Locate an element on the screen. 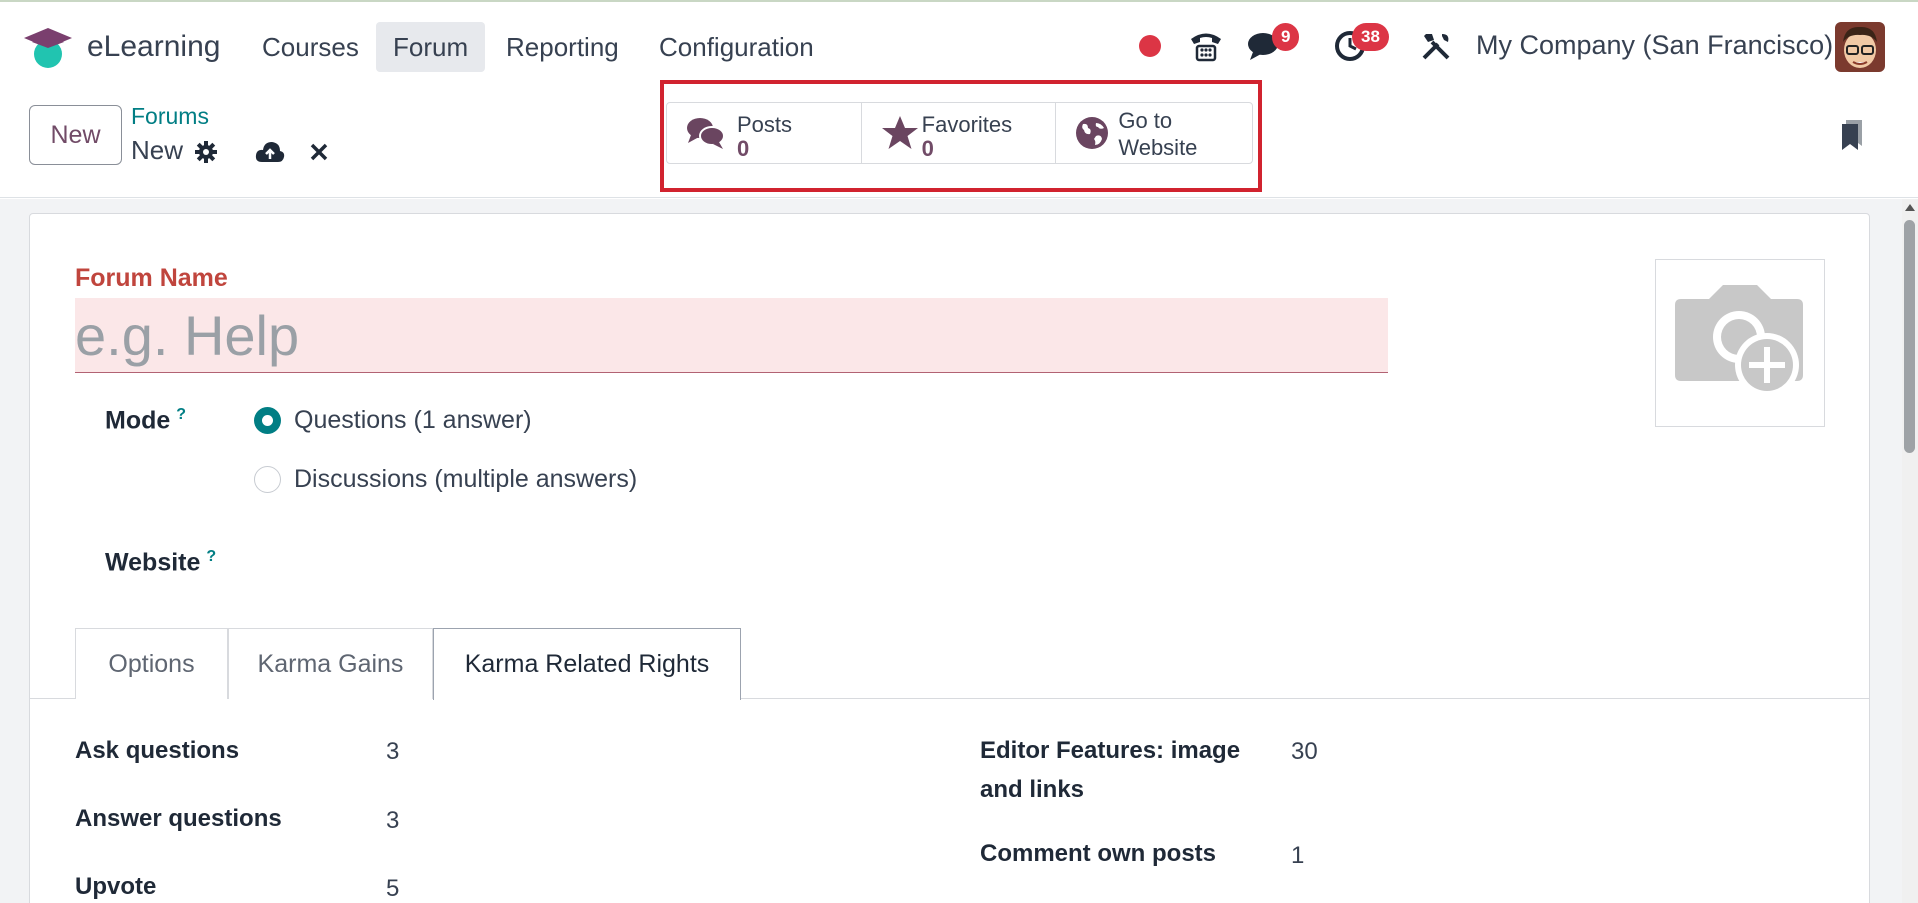 The height and width of the screenshot is (903, 1918). mode-discussions-label: Discussions (multiple answers) is located at coordinates (465, 479).